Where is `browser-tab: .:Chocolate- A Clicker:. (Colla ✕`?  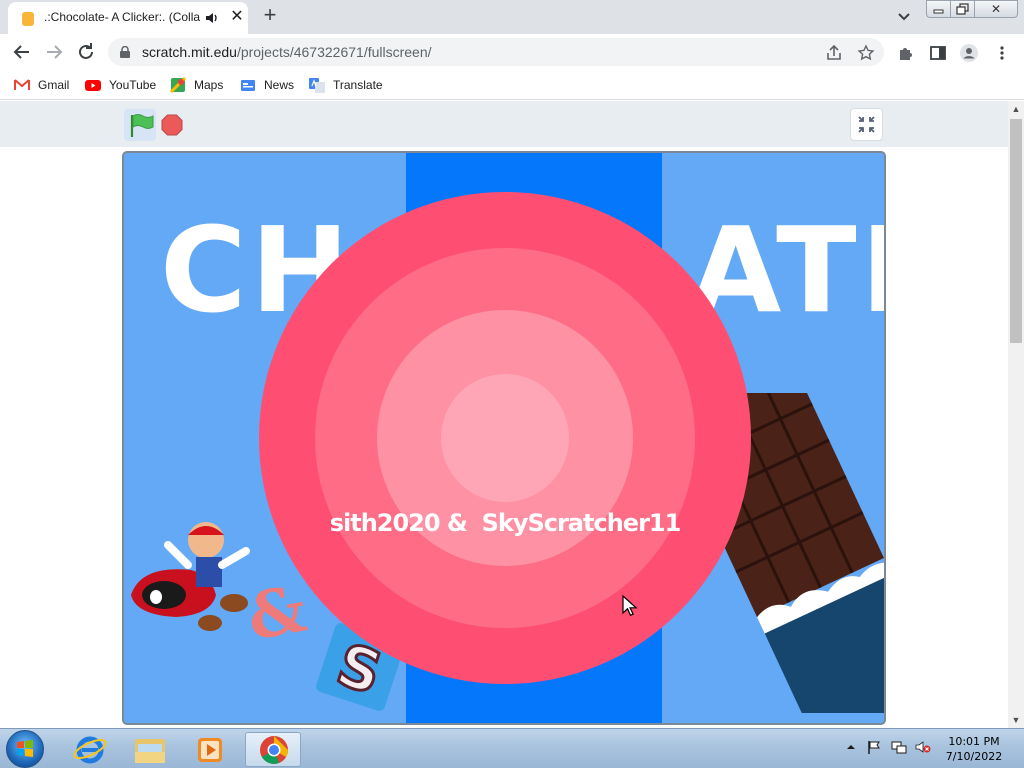
browser-tab: .:Chocolate- A Clicker:. (Colla ✕ is located at coordinates (128, 18).